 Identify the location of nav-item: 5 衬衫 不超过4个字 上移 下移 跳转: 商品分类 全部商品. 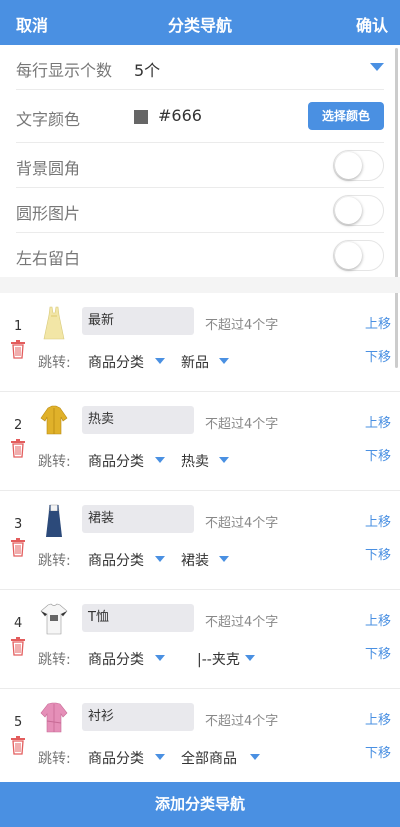
(200, 738).